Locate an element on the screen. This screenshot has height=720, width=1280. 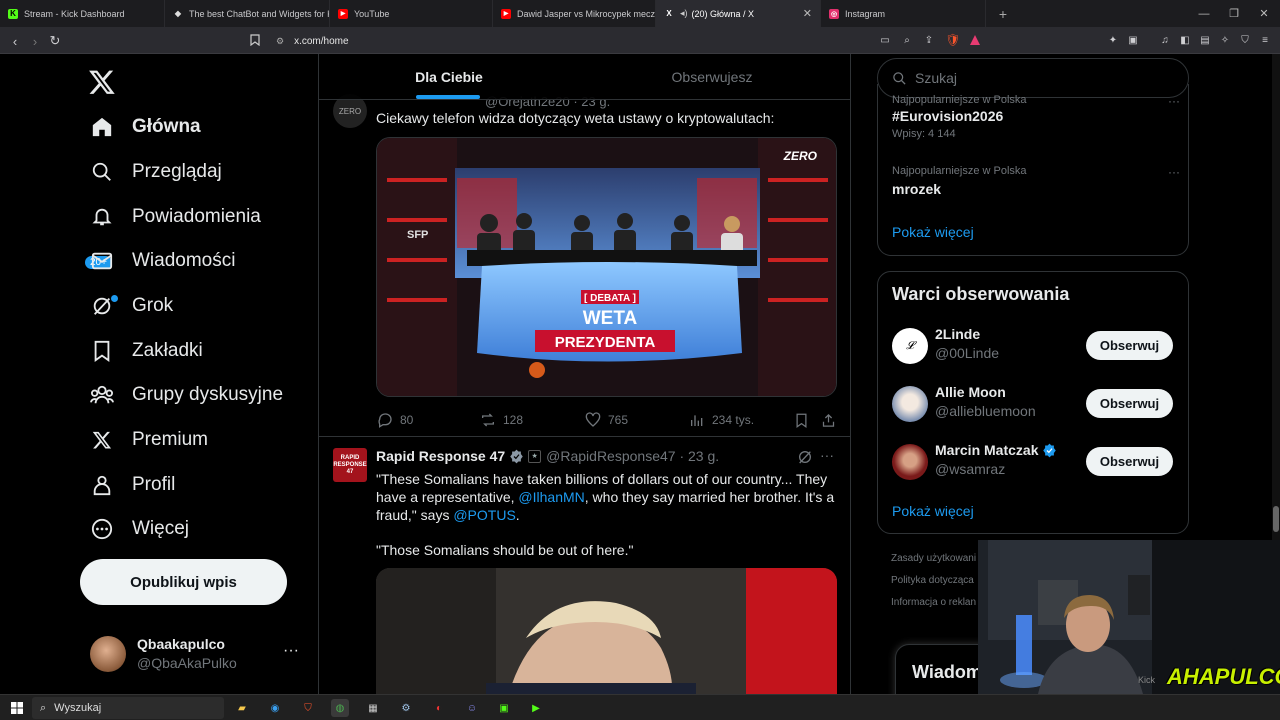
suggestion-name-row: Marcin Matczak is located at coordinates (996, 450).